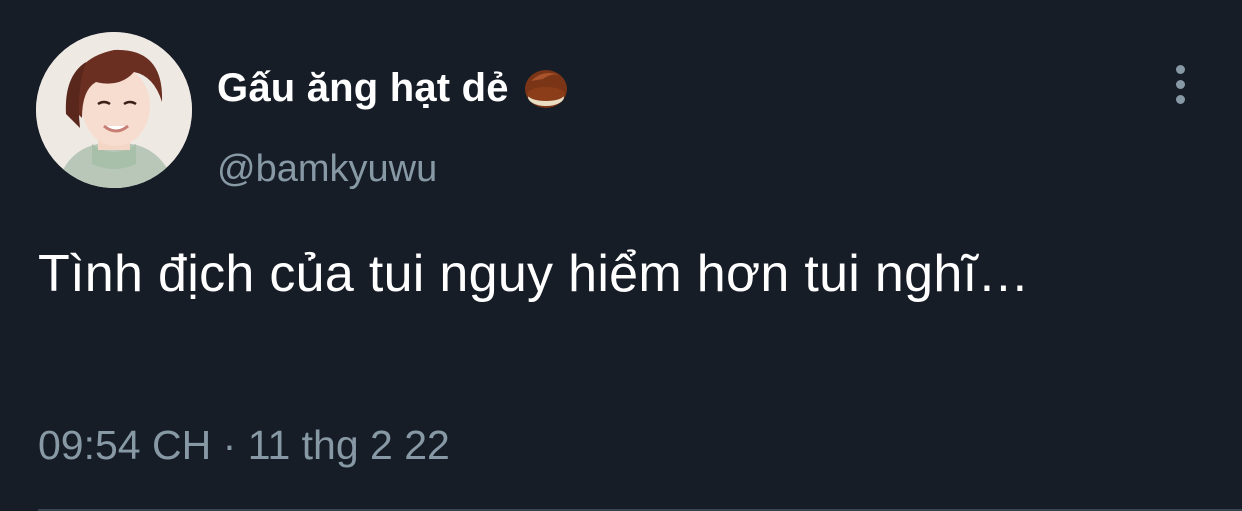 This screenshot has width=1242, height=511. I want to click on avatar-image, so click(114, 110).